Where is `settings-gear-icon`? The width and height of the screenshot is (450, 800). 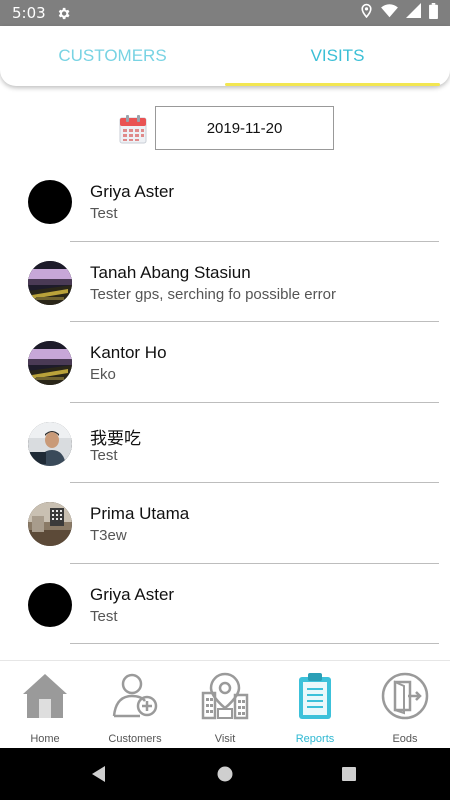 settings-gear-icon is located at coordinates (63, 13).